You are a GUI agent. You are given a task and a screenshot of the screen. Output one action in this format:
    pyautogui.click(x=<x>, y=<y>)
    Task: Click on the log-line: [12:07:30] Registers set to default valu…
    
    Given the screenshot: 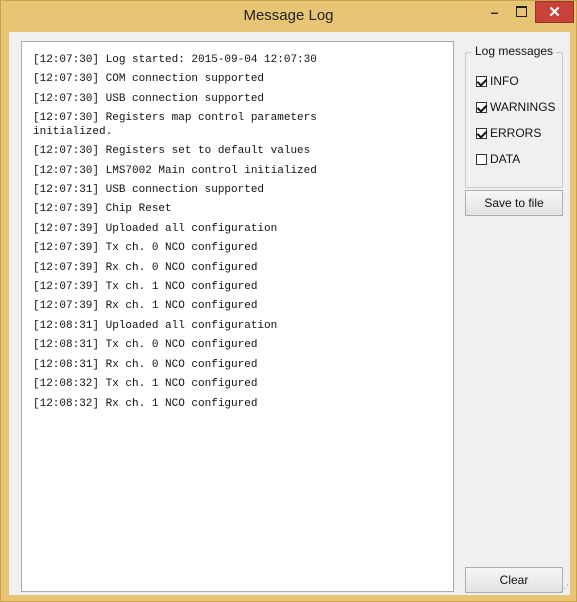 What is the action you would take?
    pyautogui.click(x=172, y=151)
    